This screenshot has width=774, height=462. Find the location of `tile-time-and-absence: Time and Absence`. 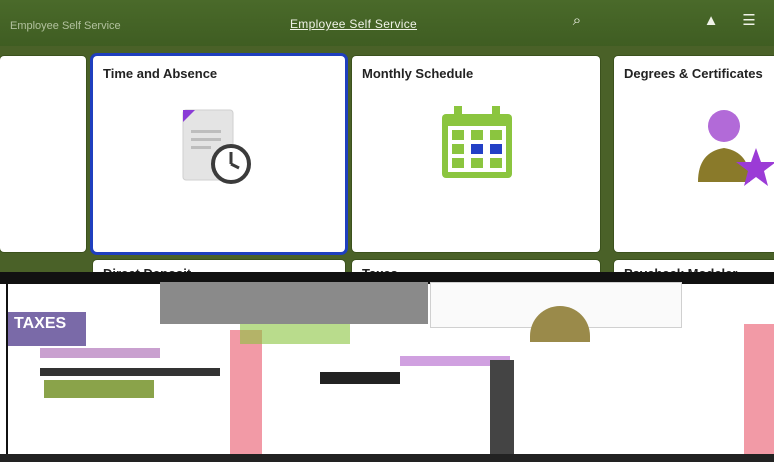

tile-time-and-absence: Time and Absence is located at coordinates (219, 154).